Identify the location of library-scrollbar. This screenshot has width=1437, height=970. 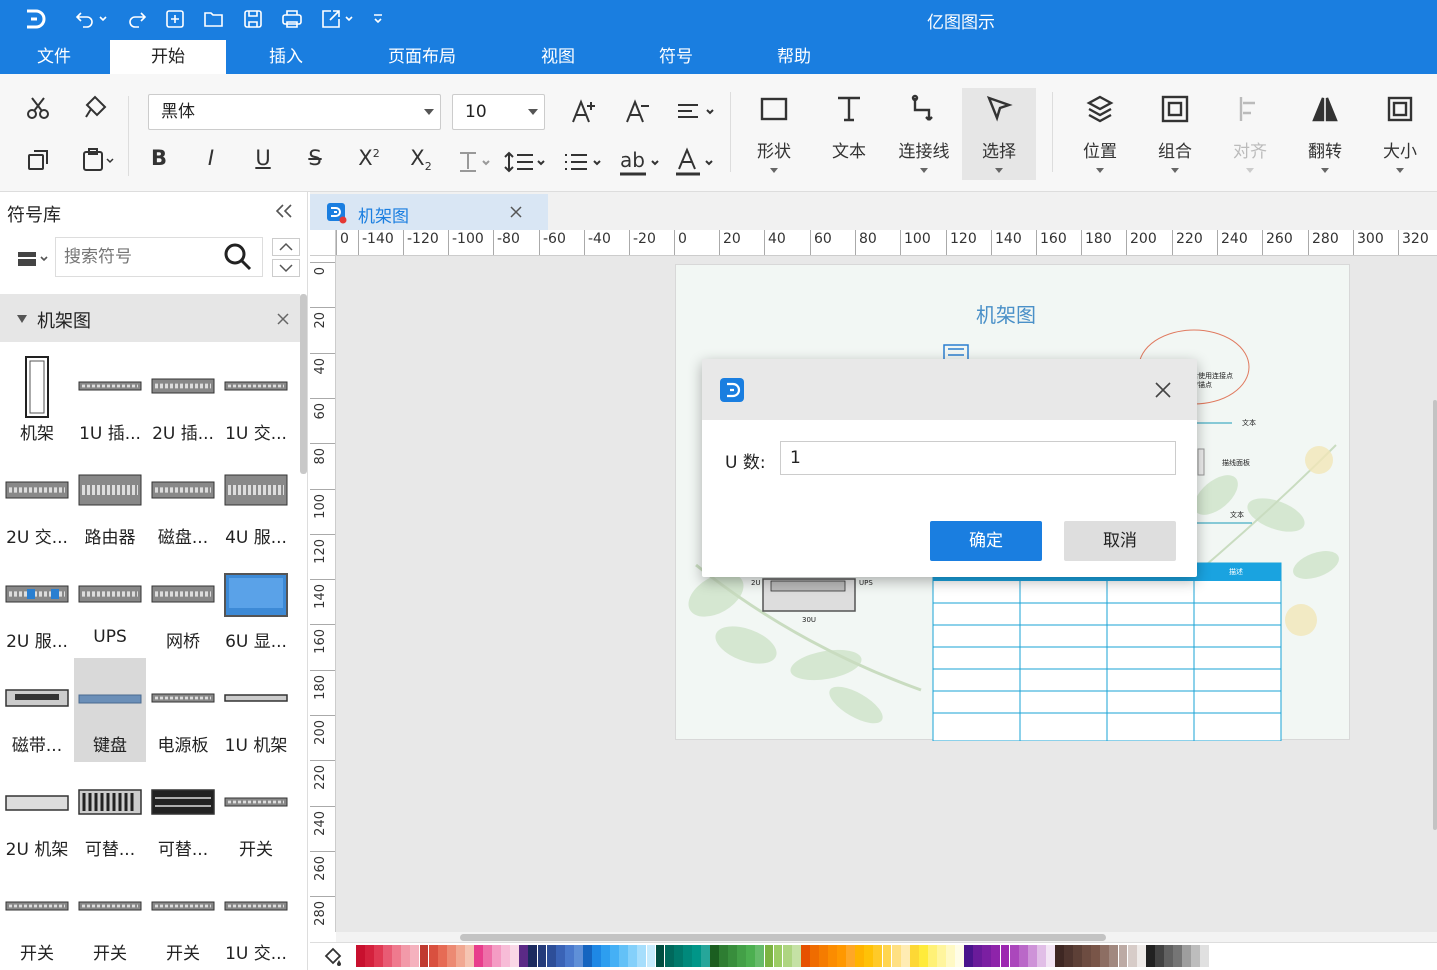
(303, 384).